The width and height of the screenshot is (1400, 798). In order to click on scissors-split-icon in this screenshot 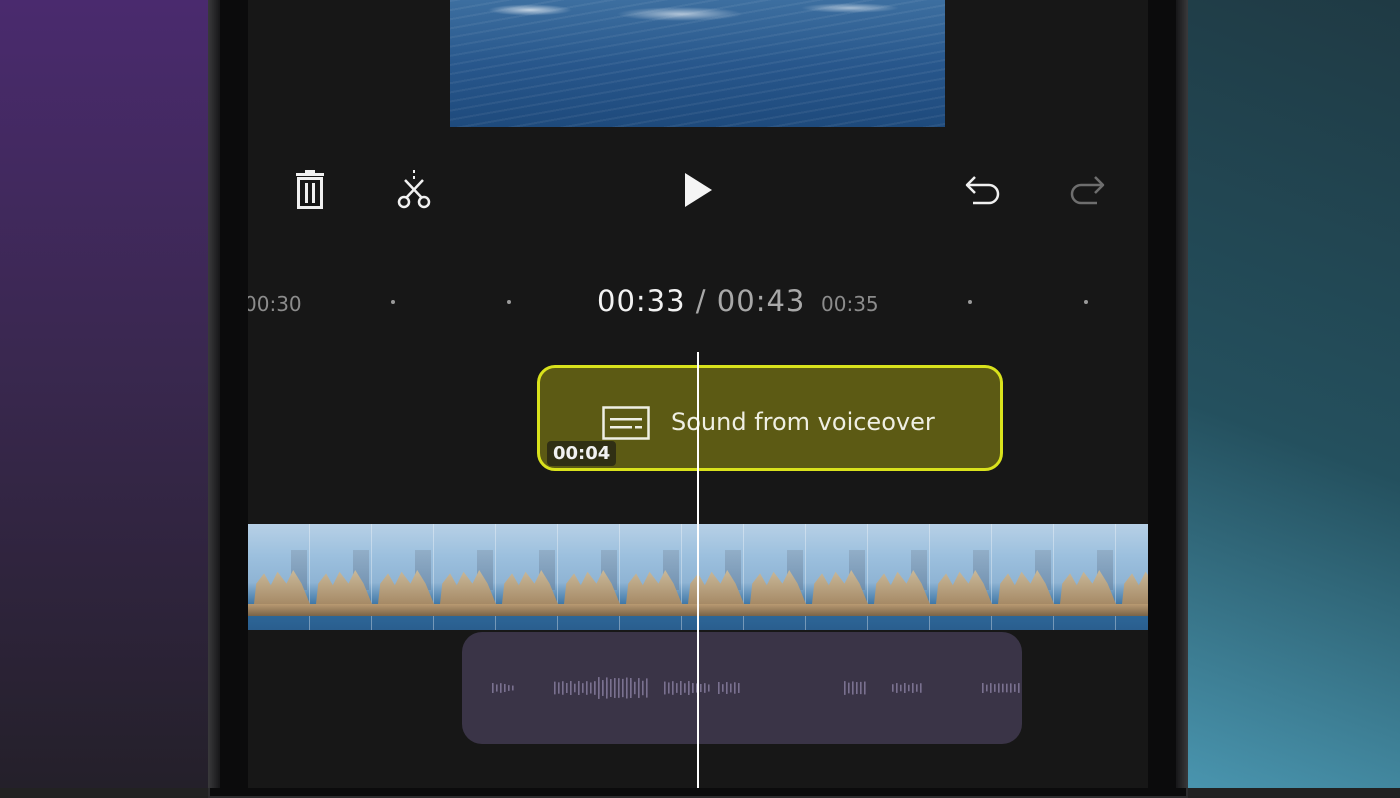, I will do `click(414, 189)`.